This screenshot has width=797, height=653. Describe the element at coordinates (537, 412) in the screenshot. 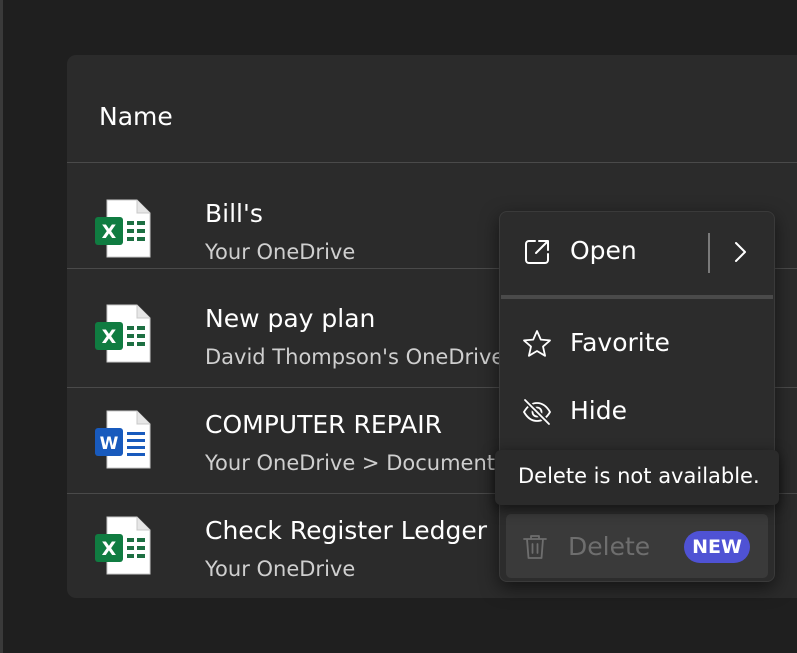

I see `eye-off-icon` at that location.